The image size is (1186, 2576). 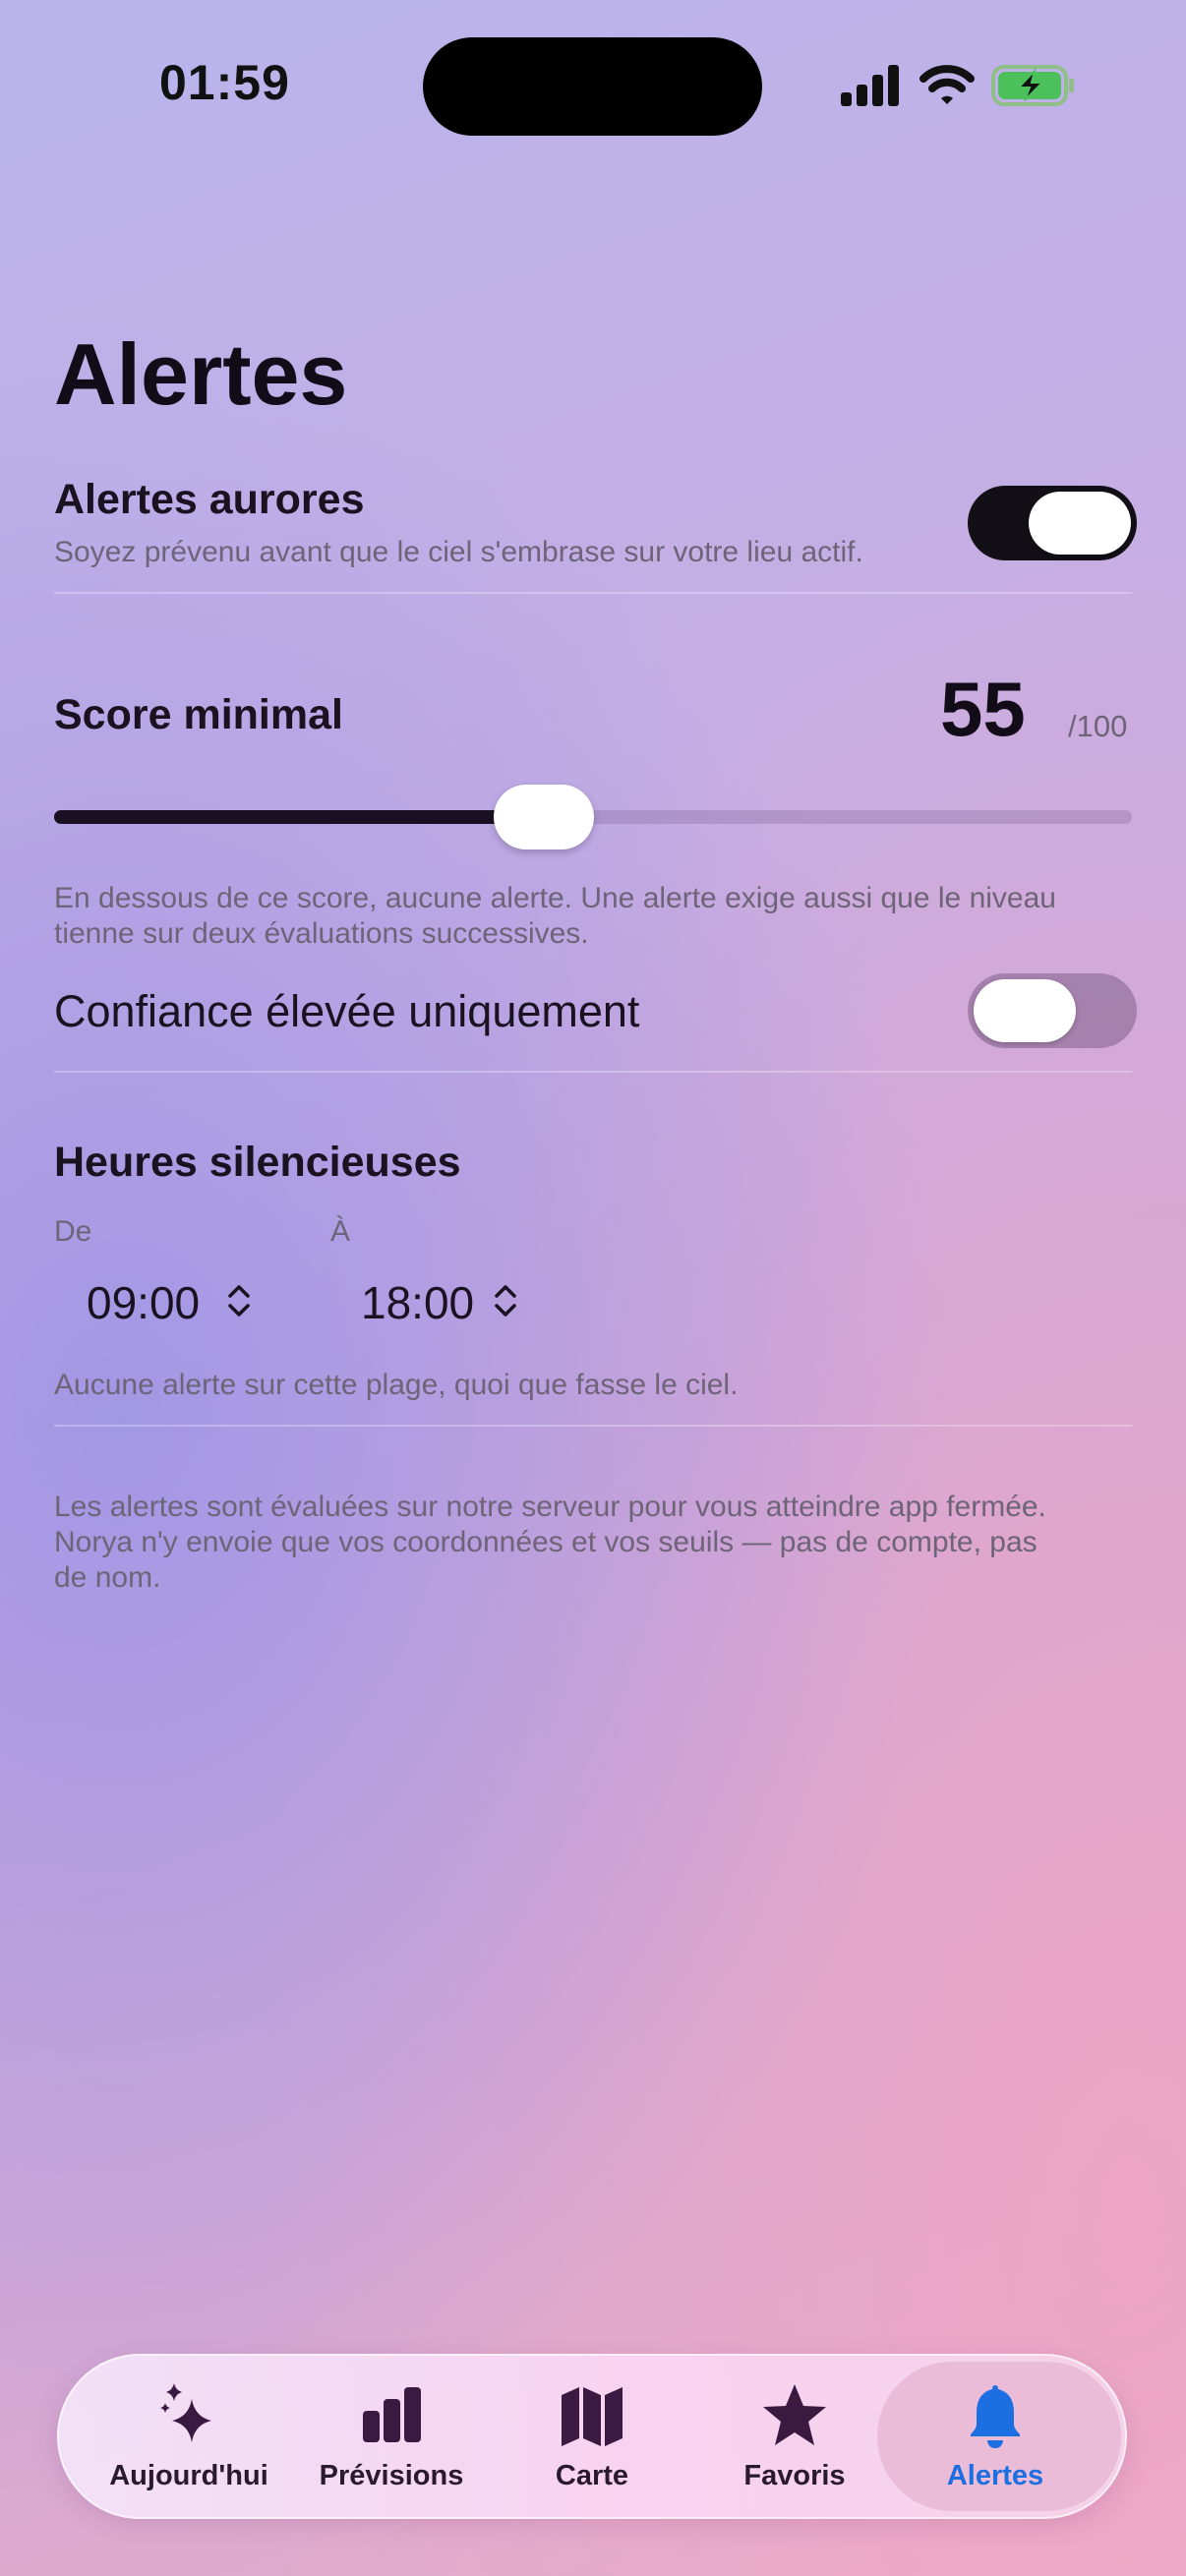 I want to click on quiet-hours-to-label: À, so click(x=340, y=1231).